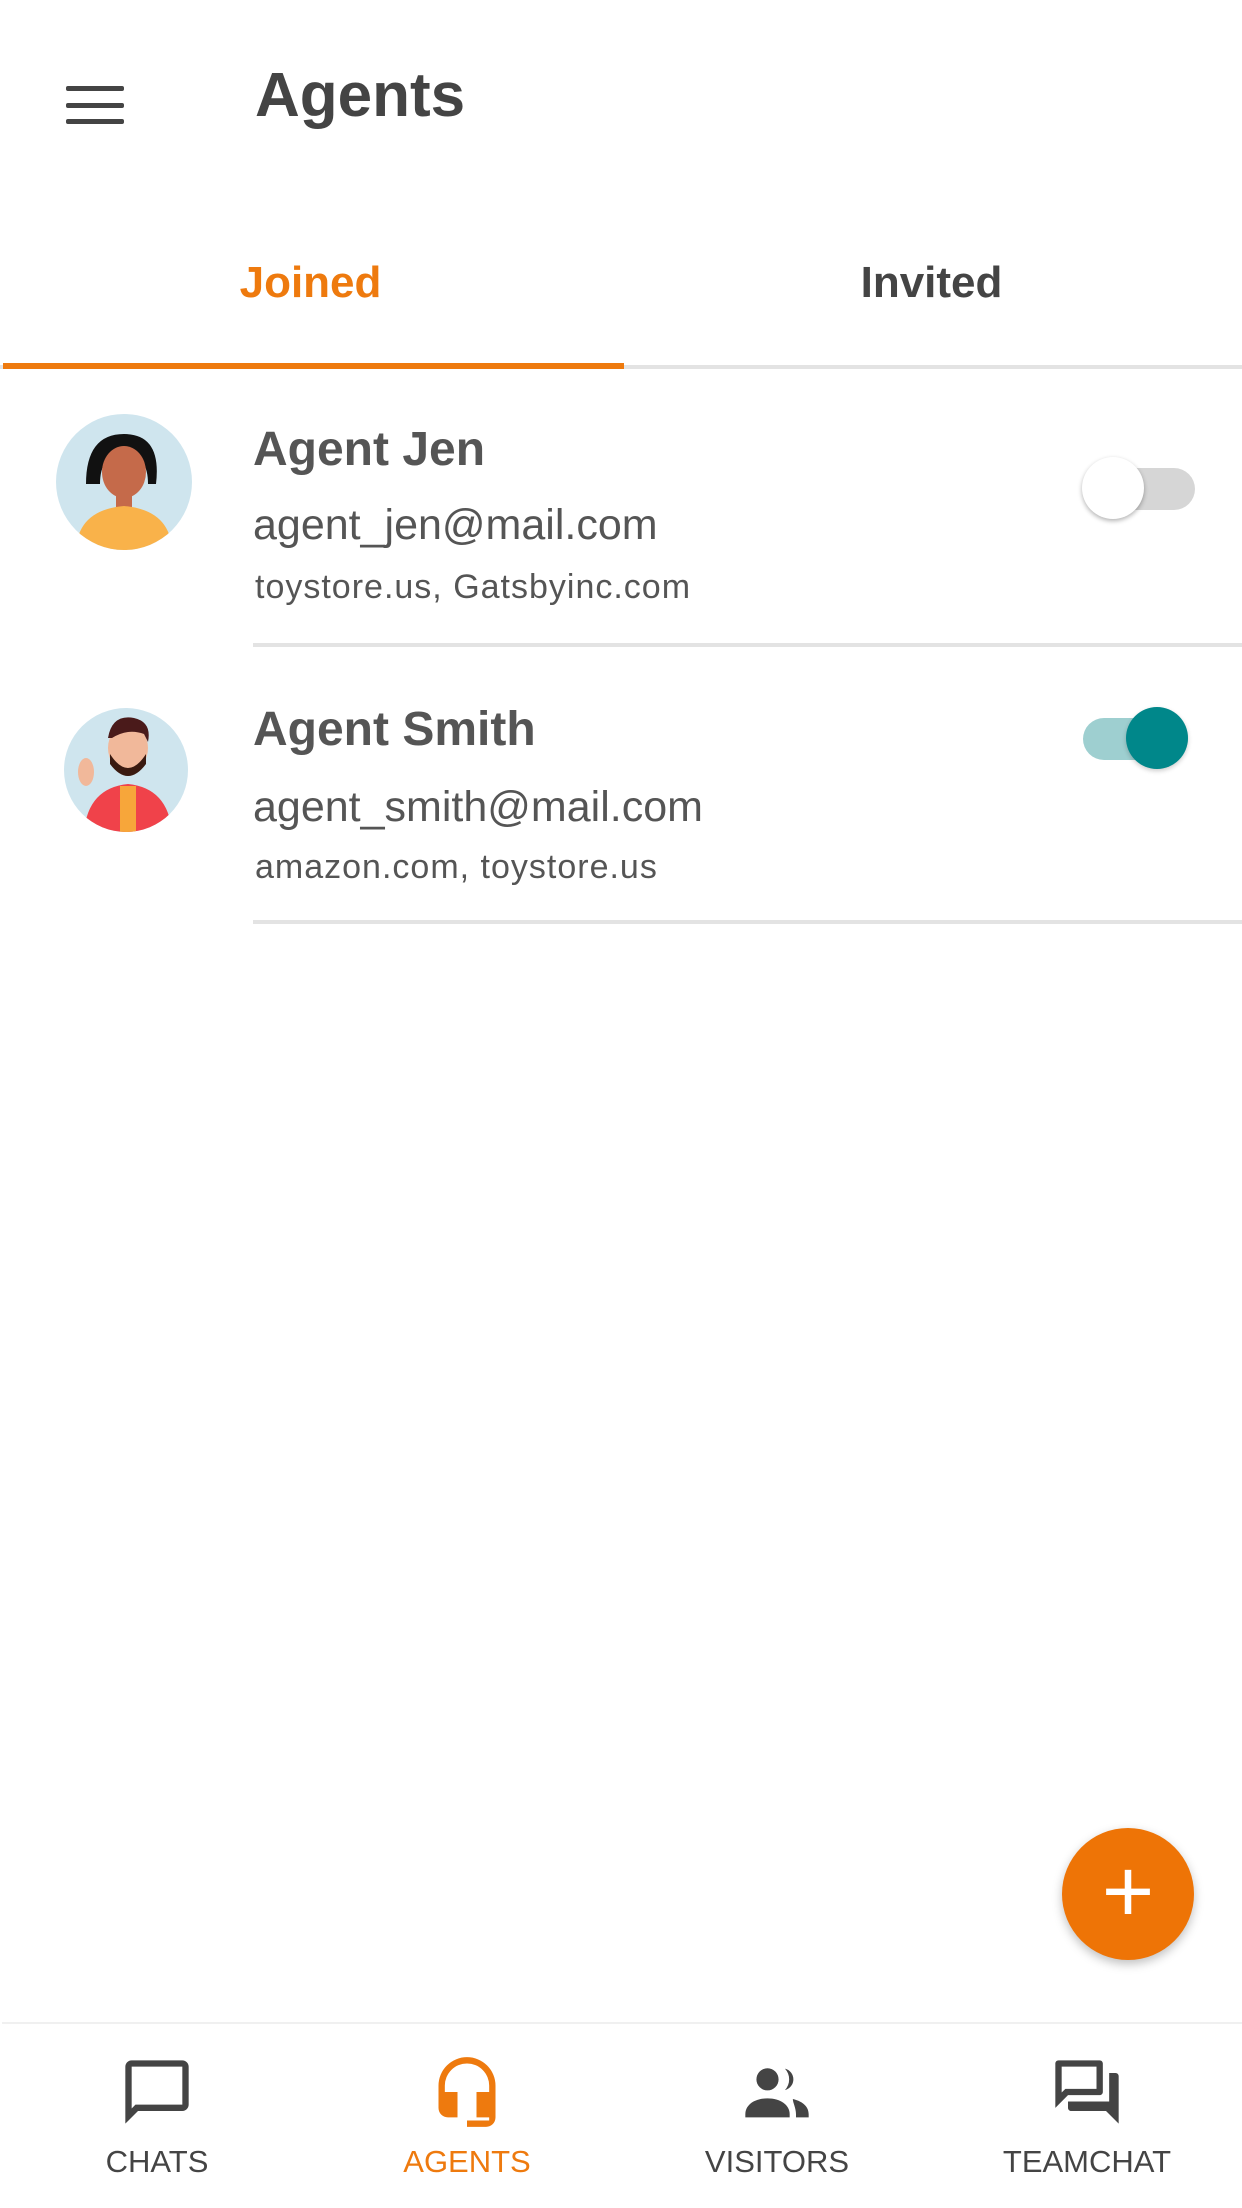 Image resolution: width=1242 pixels, height=2208 pixels. I want to click on forum-icon, so click(1087, 2092).